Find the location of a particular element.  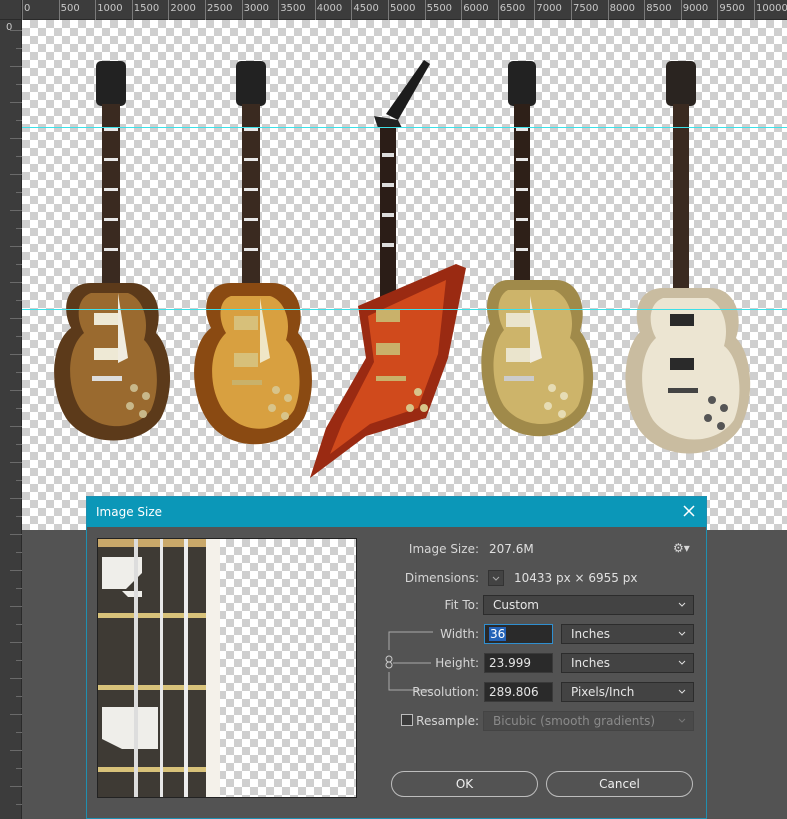

ruler-tick-label: 8500 is located at coordinates (659, 8).